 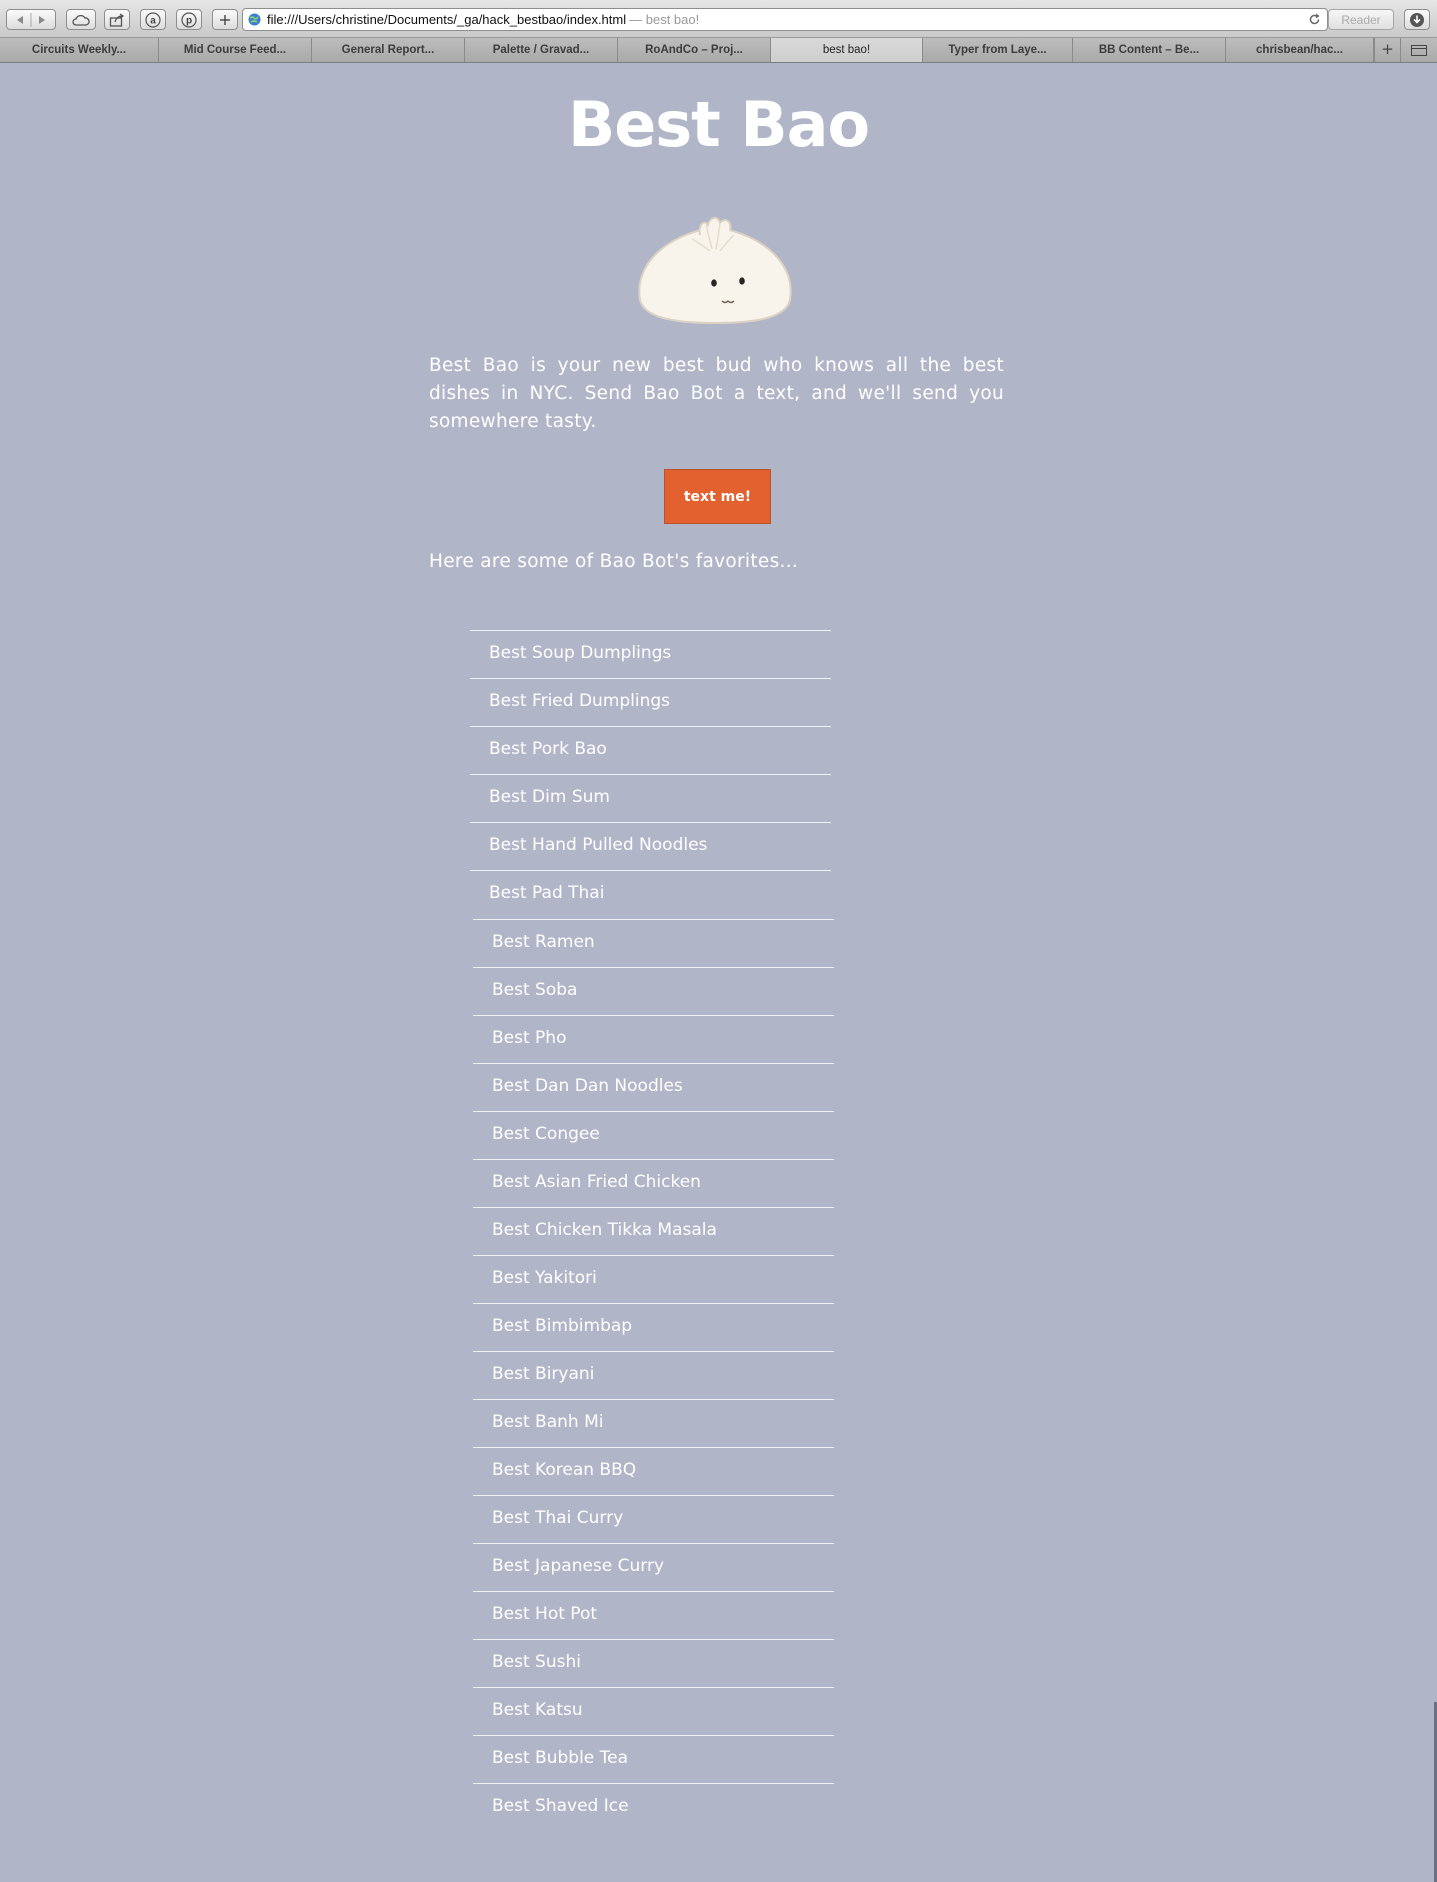 What do you see at coordinates (653, 1279) in the screenshot?
I see `favorite-item-yakitori: Best Yakitori` at bounding box center [653, 1279].